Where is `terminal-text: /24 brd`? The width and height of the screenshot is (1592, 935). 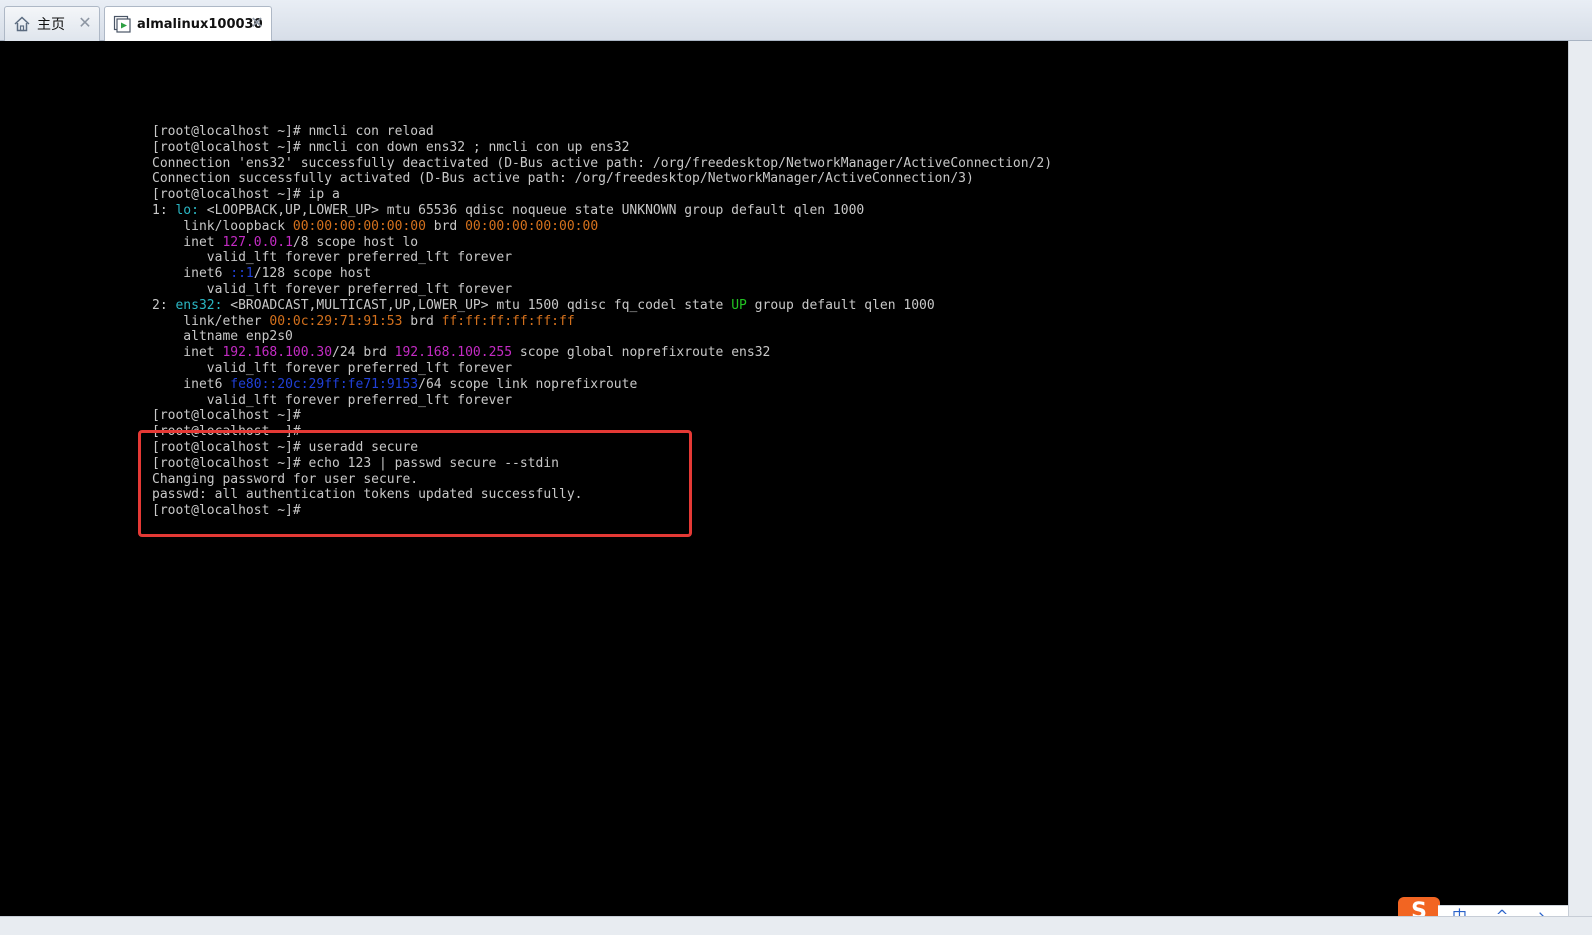 terminal-text: /24 brd is located at coordinates (363, 353).